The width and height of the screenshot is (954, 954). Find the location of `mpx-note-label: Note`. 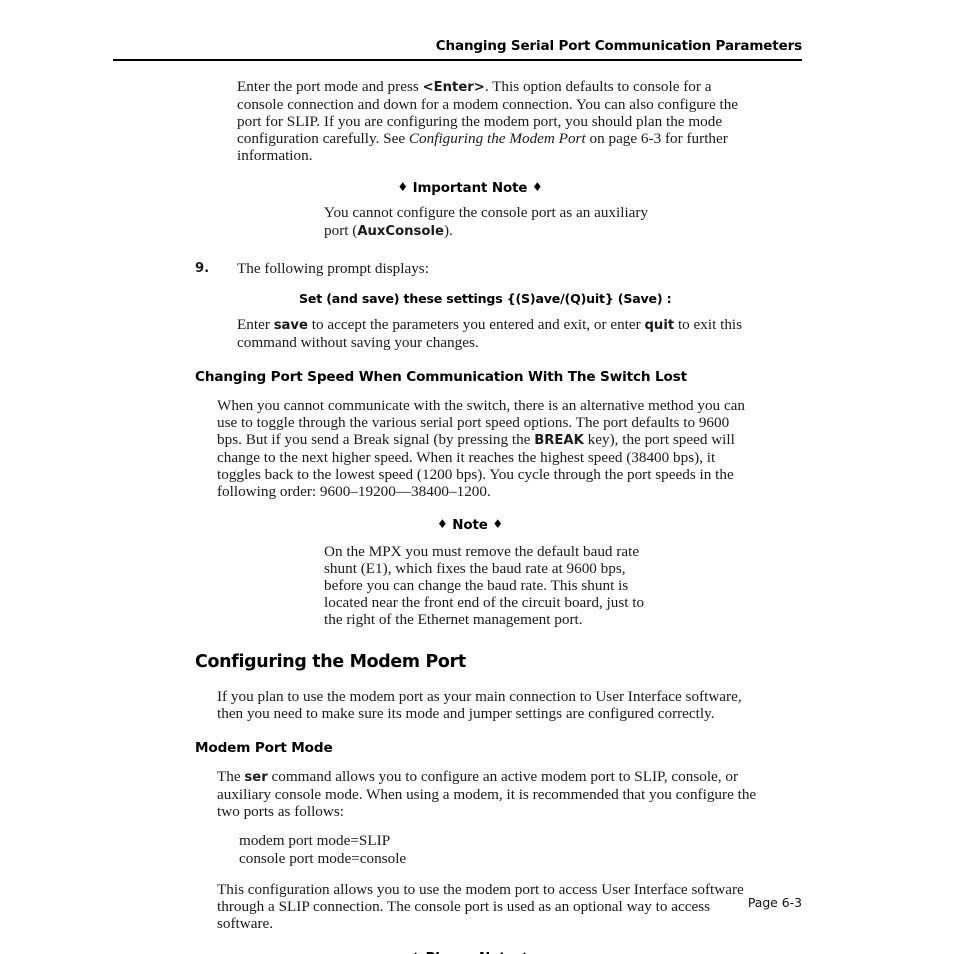

mpx-note-label: Note is located at coordinates (470, 525).